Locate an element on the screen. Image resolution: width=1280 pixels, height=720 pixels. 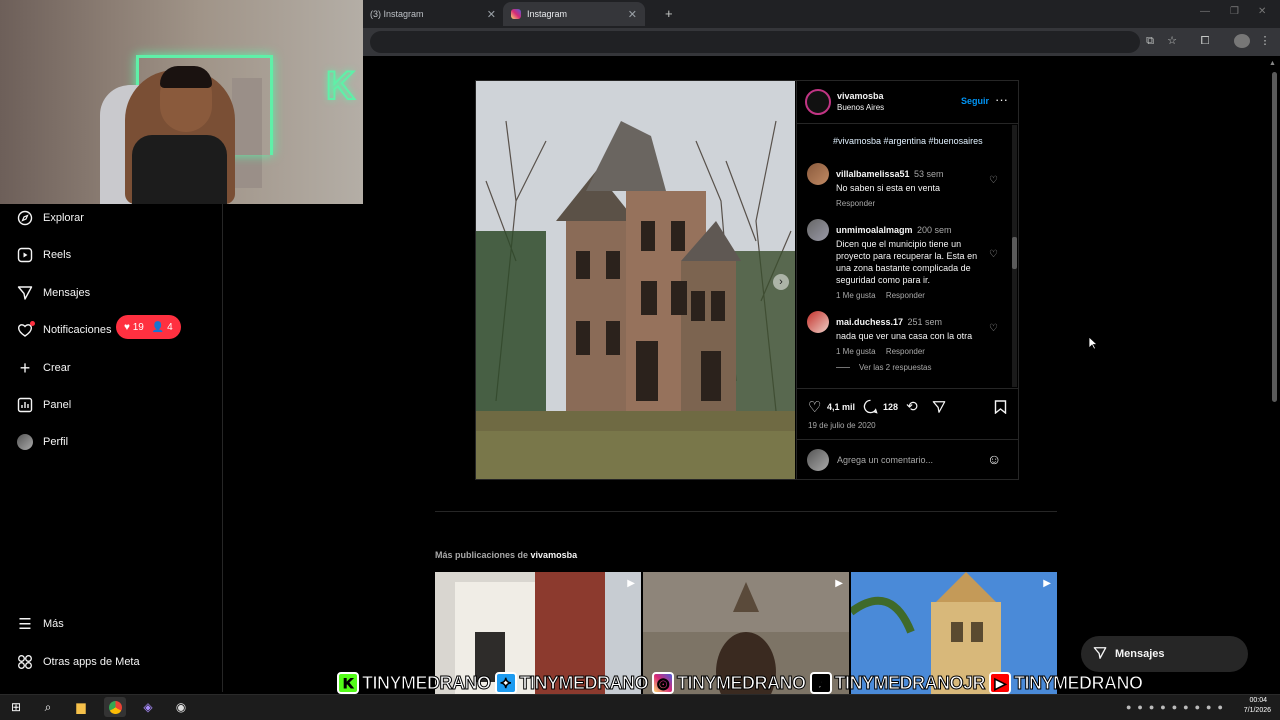
comment-text: No saben si esta en venta is located at coordinates (888, 188).